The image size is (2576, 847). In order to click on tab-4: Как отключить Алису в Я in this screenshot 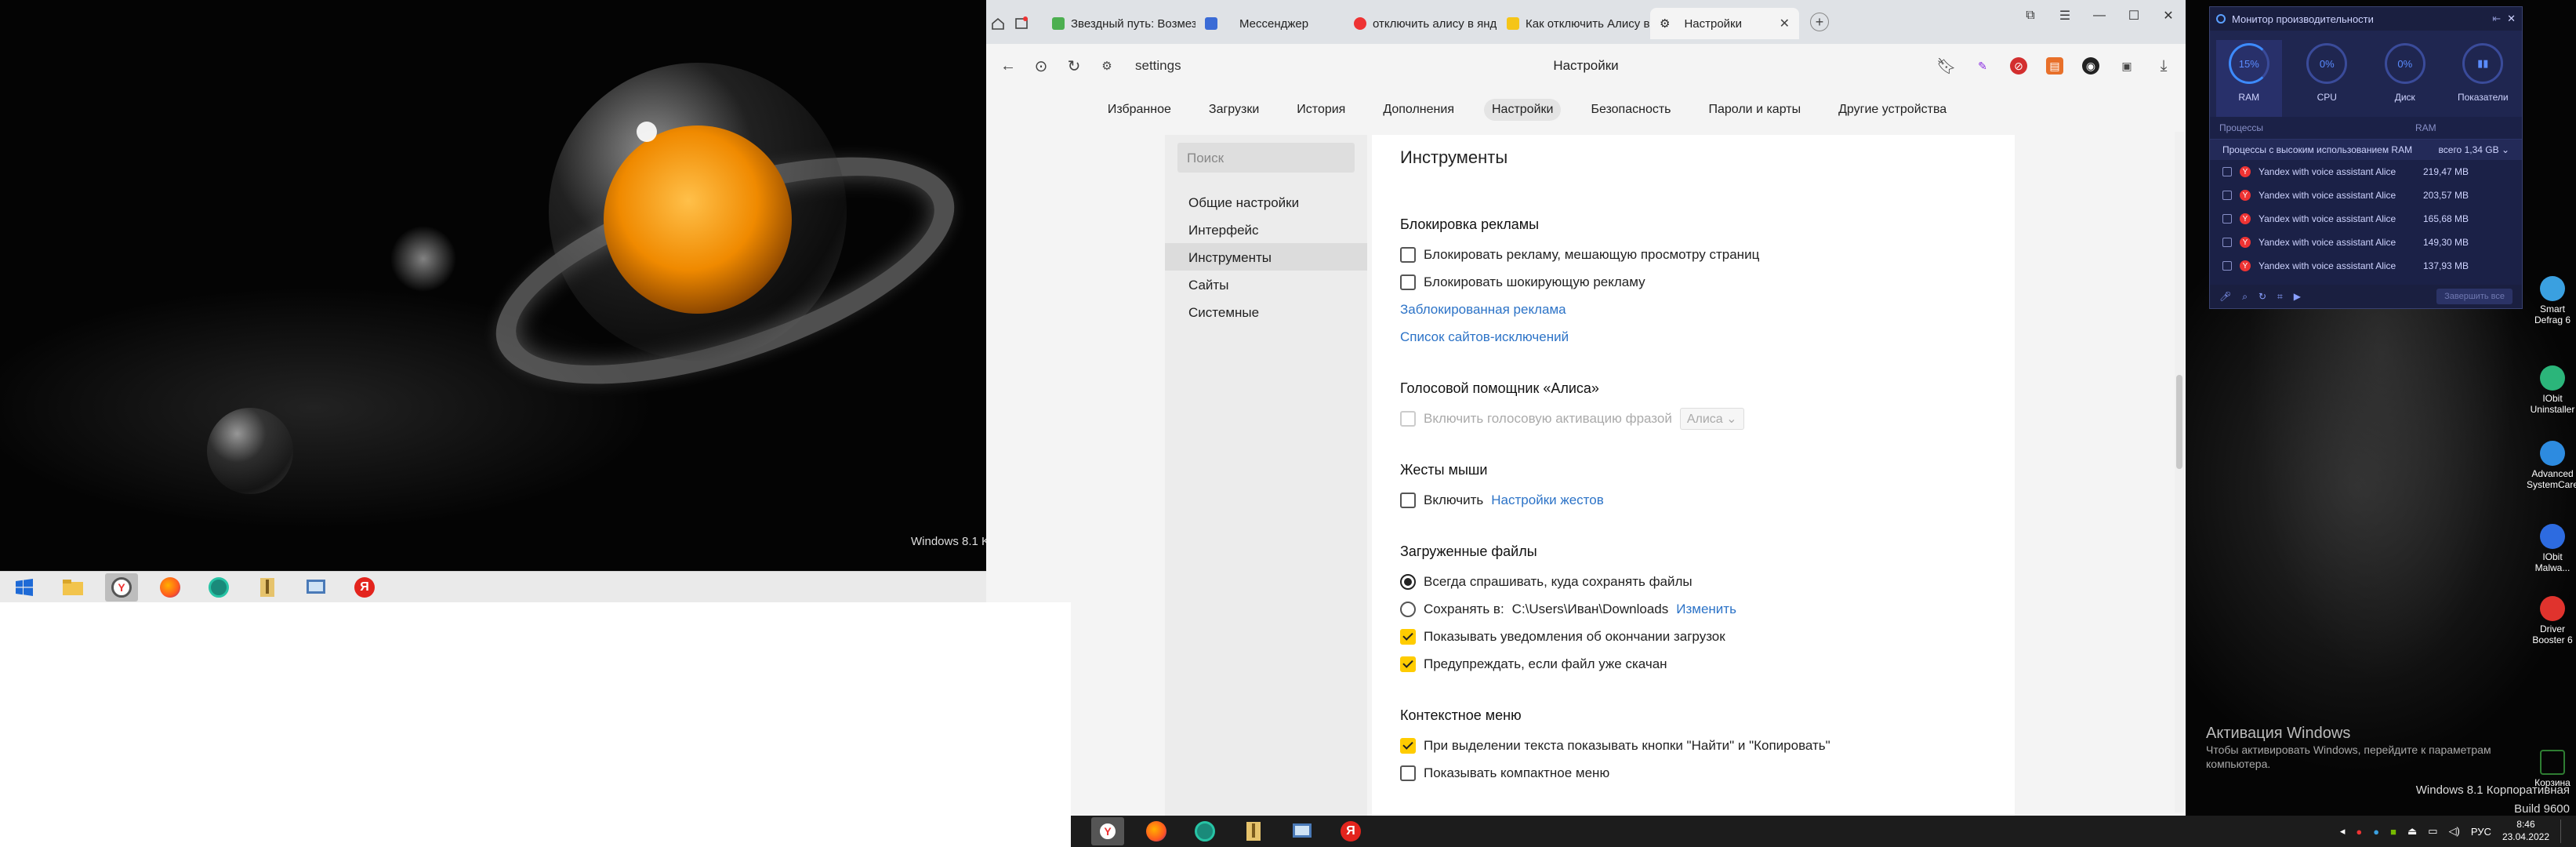, I will do `click(1573, 23)`.